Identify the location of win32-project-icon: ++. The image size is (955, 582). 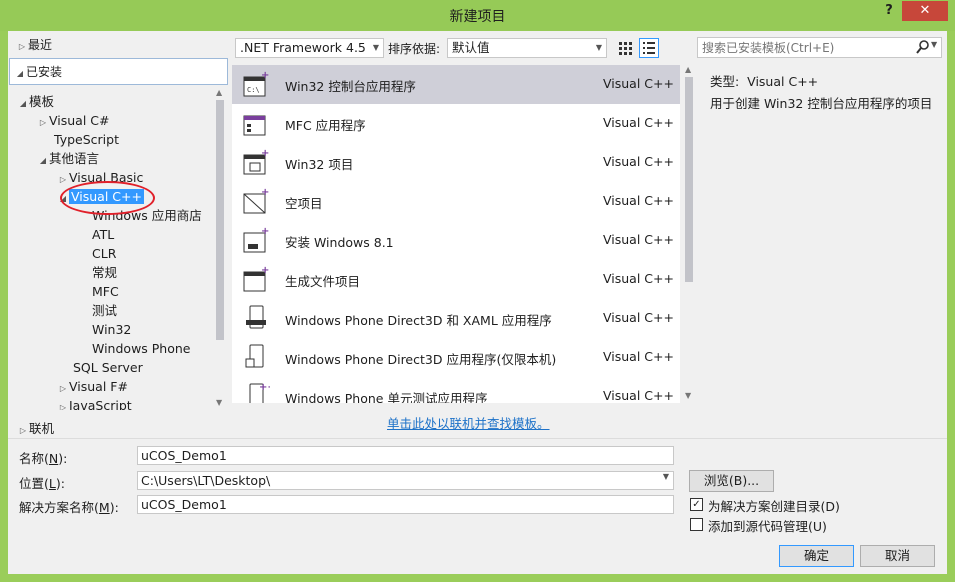
(260, 162).